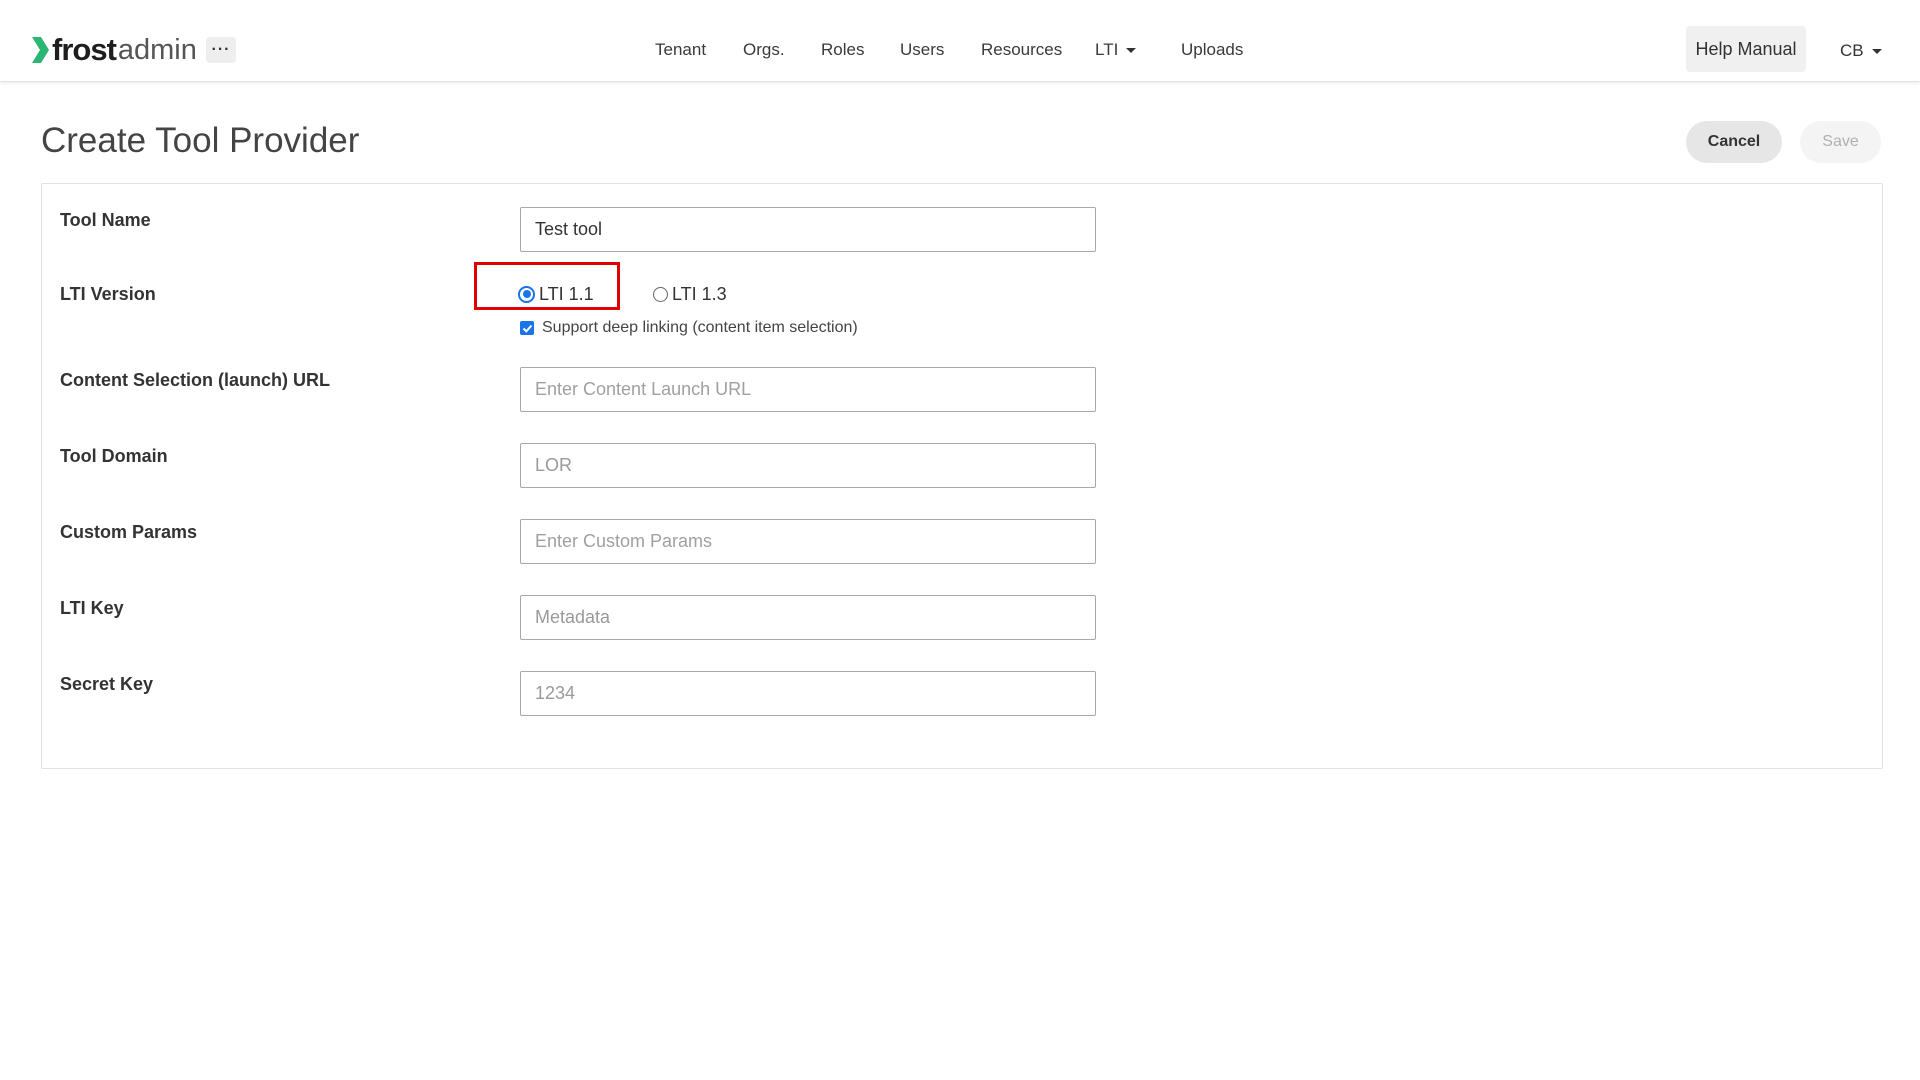 This screenshot has width=1920, height=1080. What do you see at coordinates (1212, 50) in the screenshot?
I see `nav-item-uploads: Uploads` at bounding box center [1212, 50].